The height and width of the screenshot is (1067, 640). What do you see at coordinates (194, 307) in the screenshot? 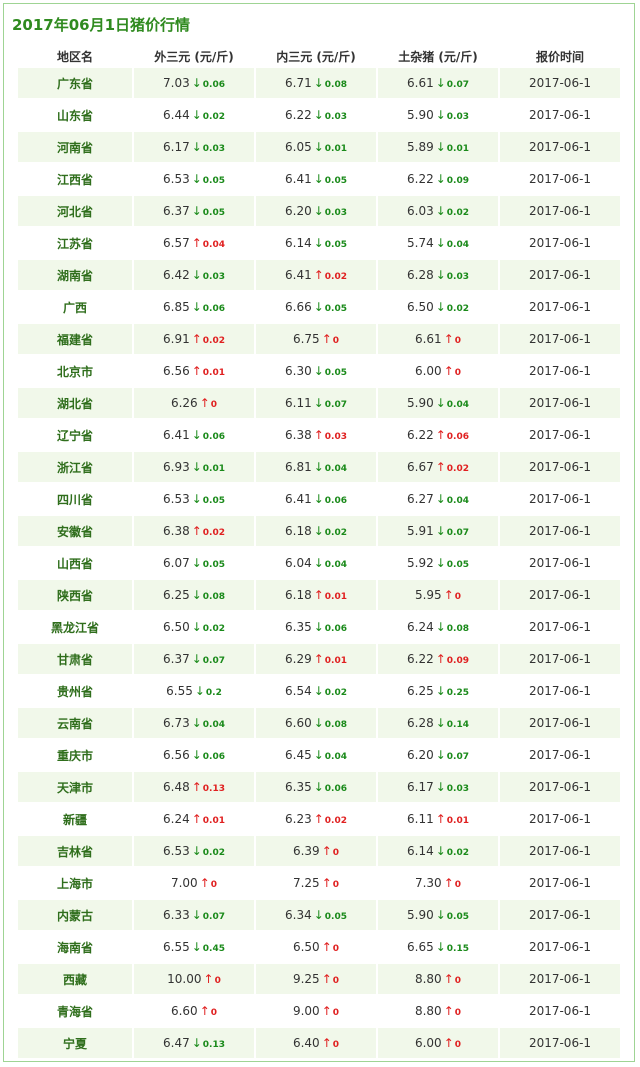
I see `price-cell: 6.85 ↓0.06` at bounding box center [194, 307].